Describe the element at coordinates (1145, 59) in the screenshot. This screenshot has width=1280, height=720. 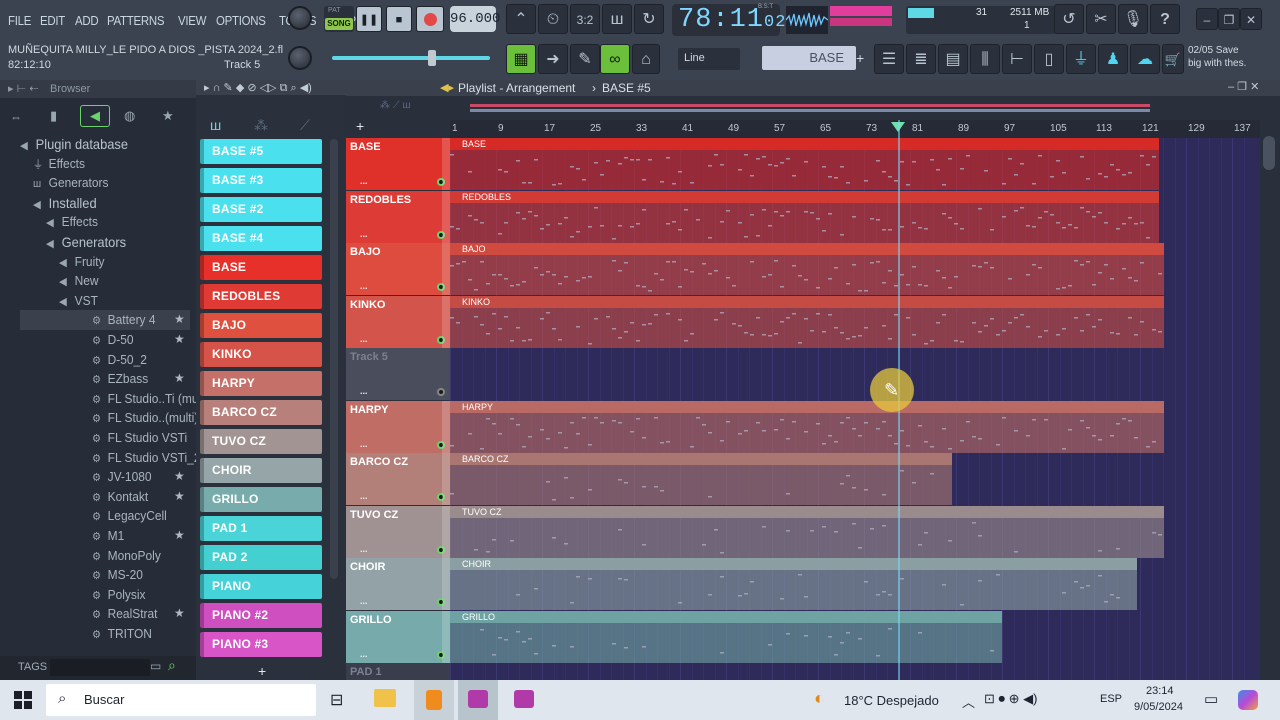
I see `cloud-icon: ☁` at that location.